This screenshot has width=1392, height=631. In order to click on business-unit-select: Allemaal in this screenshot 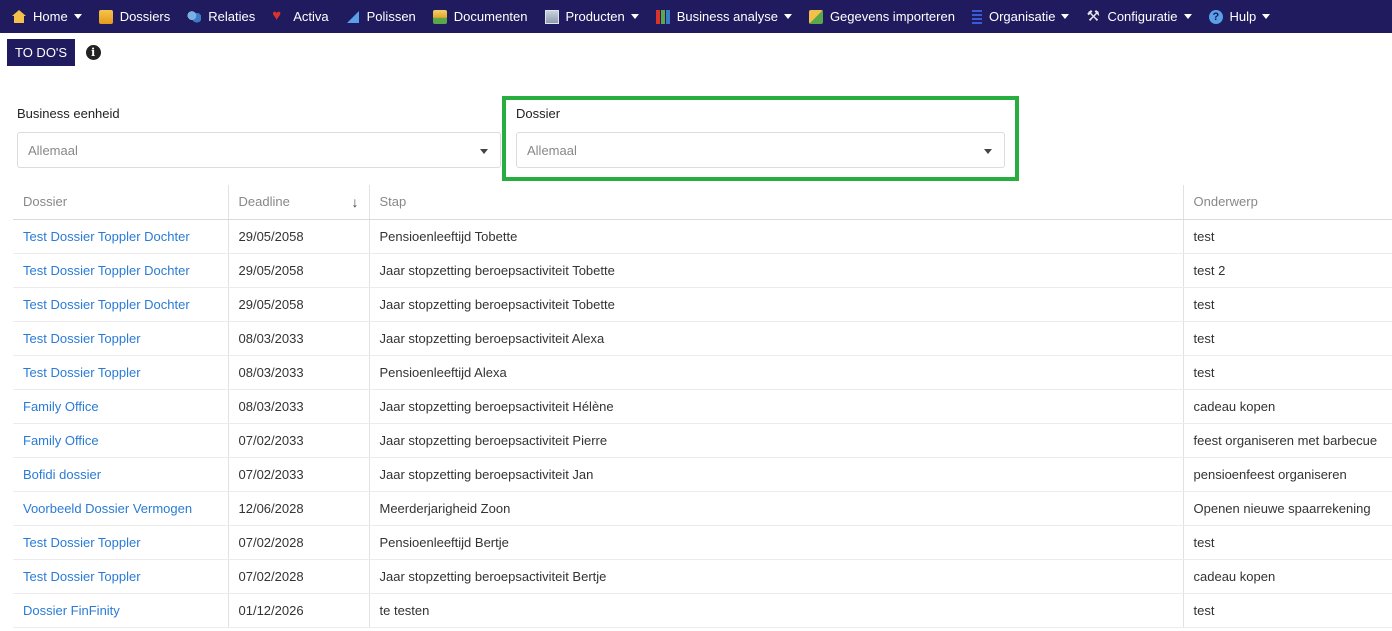, I will do `click(259, 150)`.